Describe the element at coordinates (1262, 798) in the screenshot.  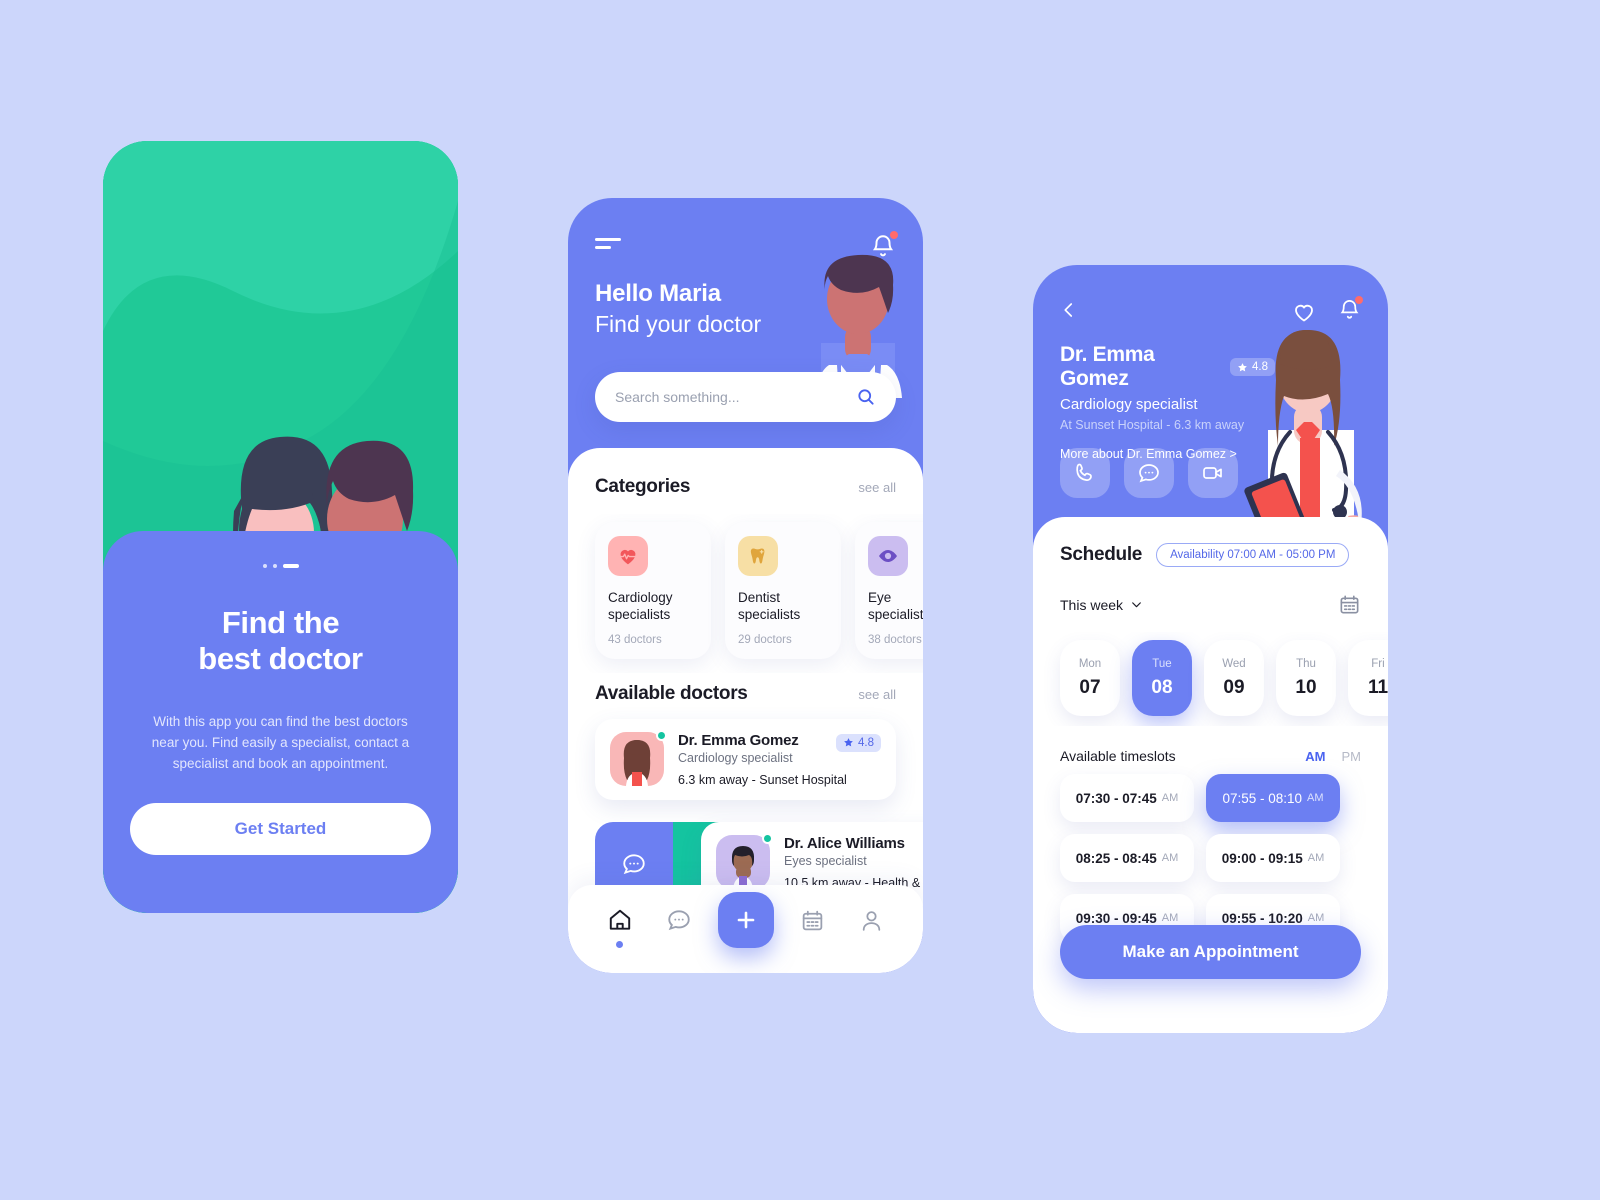
I see `timeslot-time: 07:55 - 08:10` at that location.